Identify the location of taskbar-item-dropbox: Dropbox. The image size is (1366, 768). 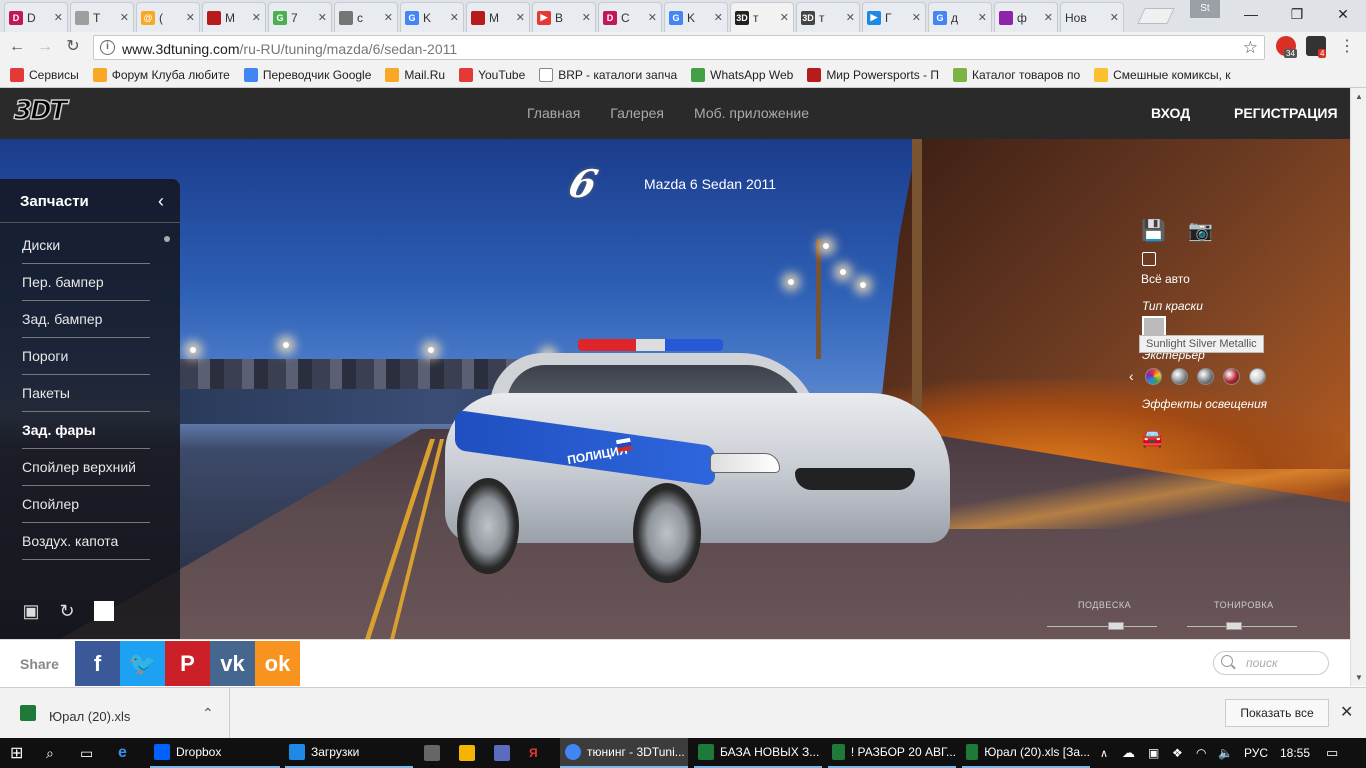
(215, 753).